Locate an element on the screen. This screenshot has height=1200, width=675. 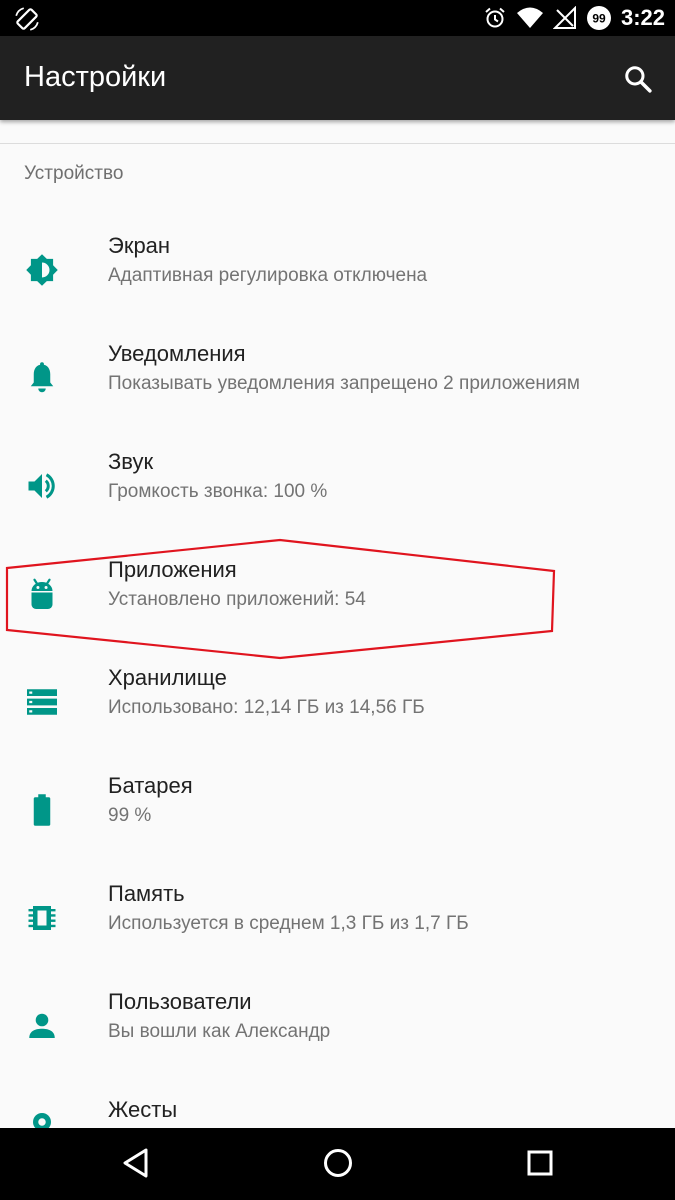
settings-item-display: Экран Адаптивная регулировка отключена is located at coordinates (337, 270).